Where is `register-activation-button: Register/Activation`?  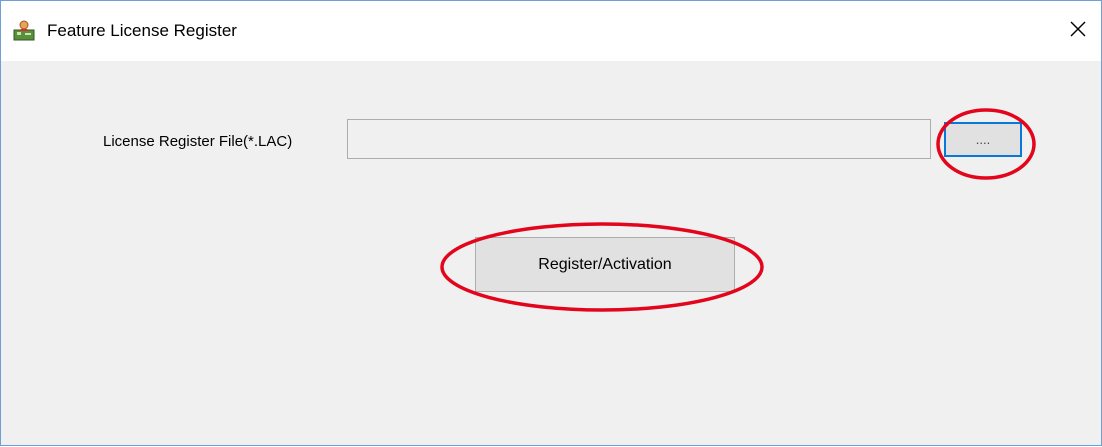
register-activation-button: Register/Activation is located at coordinates (605, 264).